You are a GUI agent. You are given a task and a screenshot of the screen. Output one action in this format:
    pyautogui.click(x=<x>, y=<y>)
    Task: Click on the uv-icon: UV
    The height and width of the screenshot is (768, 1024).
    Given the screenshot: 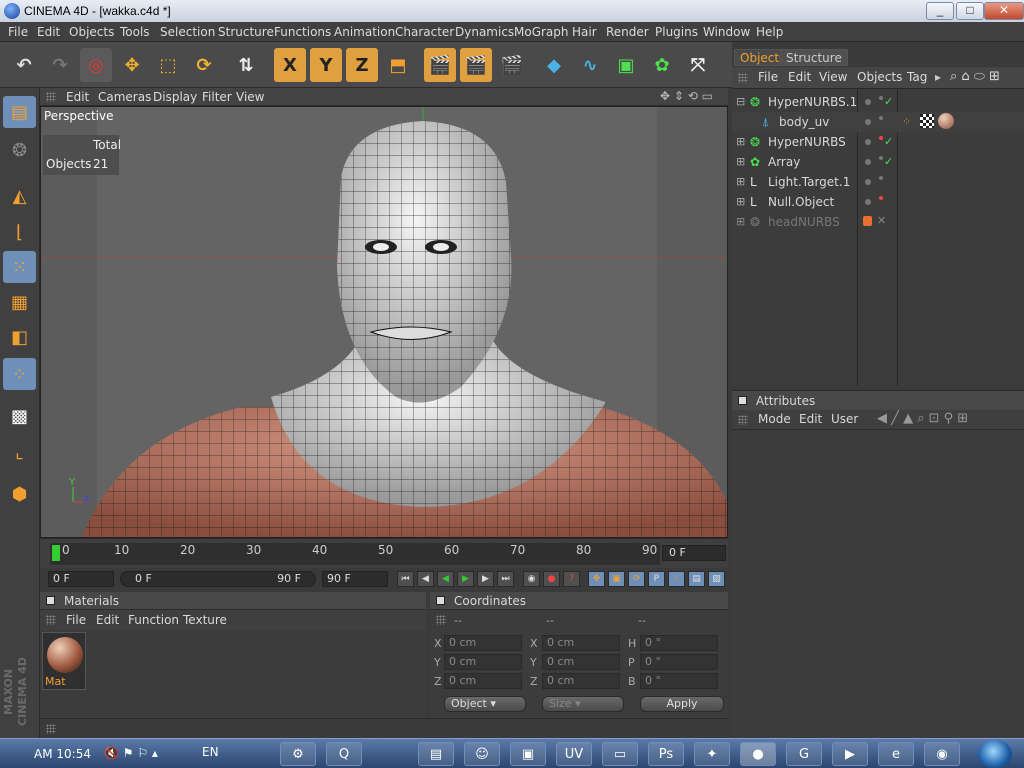 What is the action you would take?
    pyautogui.click(x=574, y=754)
    